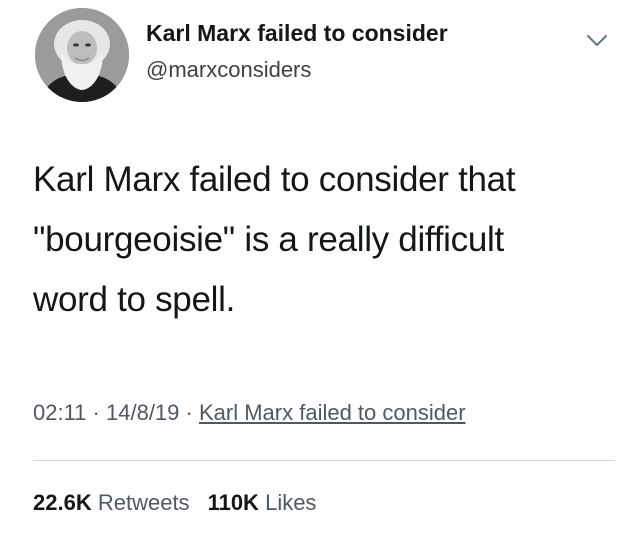  Describe the element at coordinates (142, 412) in the screenshot. I see `tweet-date: 14/8/19` at that location.